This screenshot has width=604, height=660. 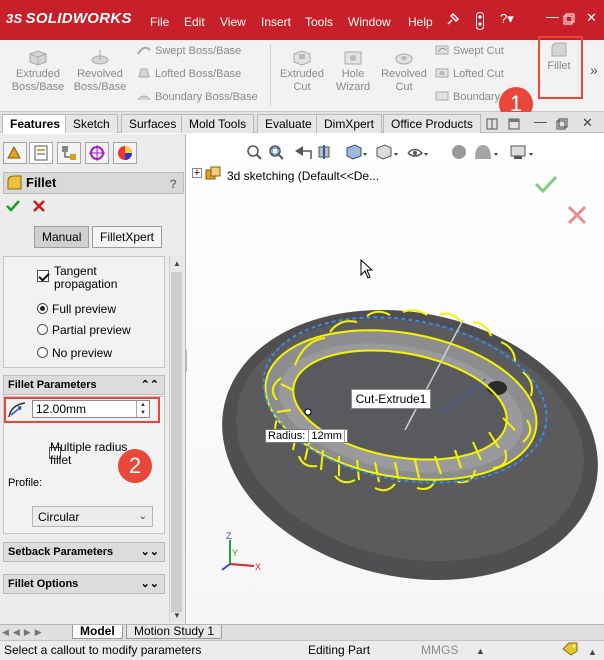 I want to click on property-manager-tab-icon, so click(x=41, y=153).